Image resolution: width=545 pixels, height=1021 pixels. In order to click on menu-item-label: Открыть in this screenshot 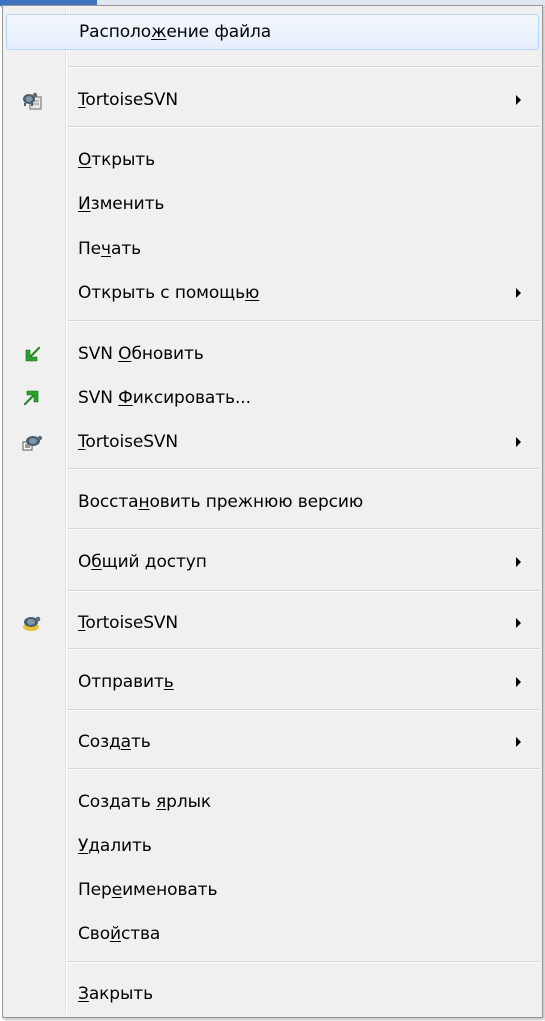, I will do `click(116, 160)`.